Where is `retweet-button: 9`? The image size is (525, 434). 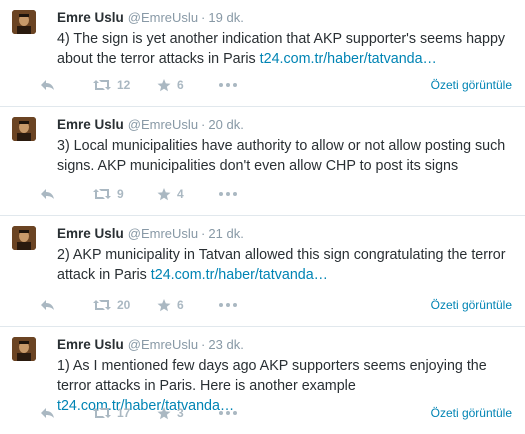
retweet-button: 9 is located at coordinates (125, 194).